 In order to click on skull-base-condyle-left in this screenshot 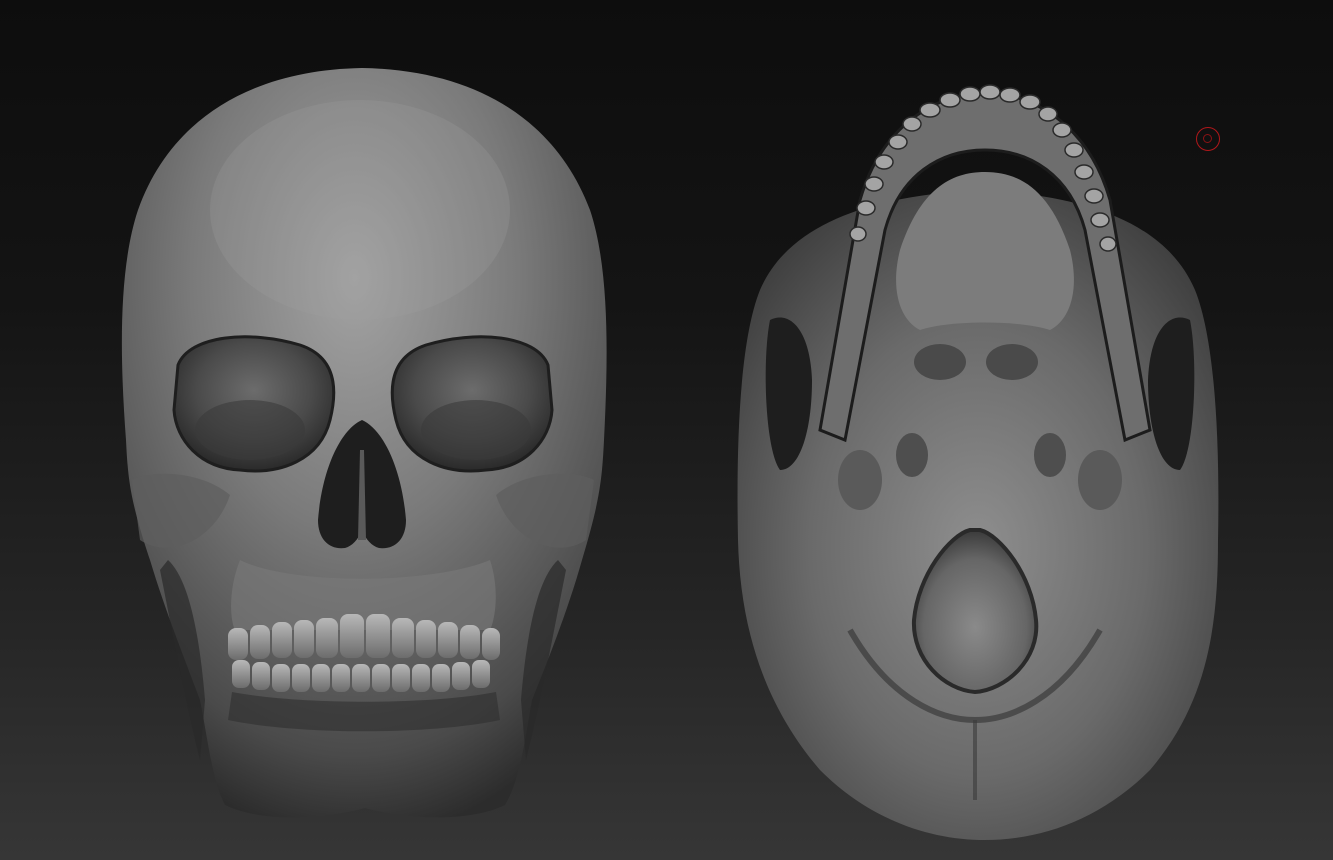, I will do `click(860, 480)`.